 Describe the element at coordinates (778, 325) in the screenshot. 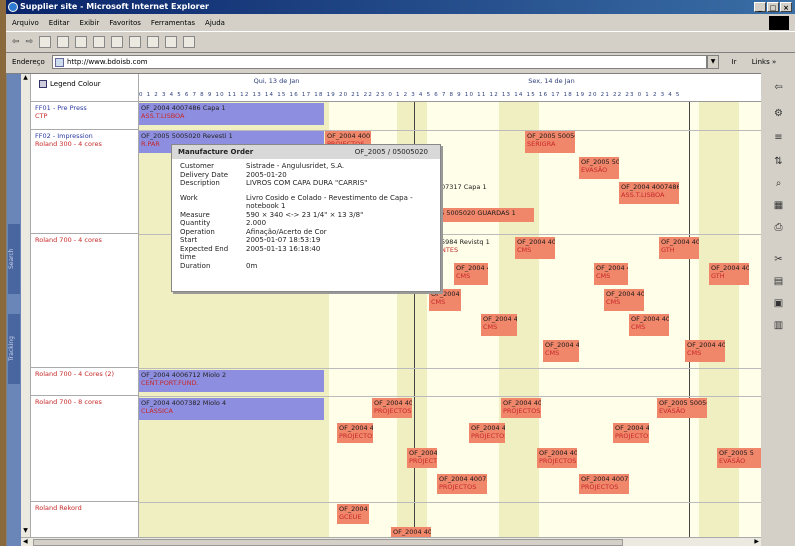

I see `chart-icon: ▥` at that location.